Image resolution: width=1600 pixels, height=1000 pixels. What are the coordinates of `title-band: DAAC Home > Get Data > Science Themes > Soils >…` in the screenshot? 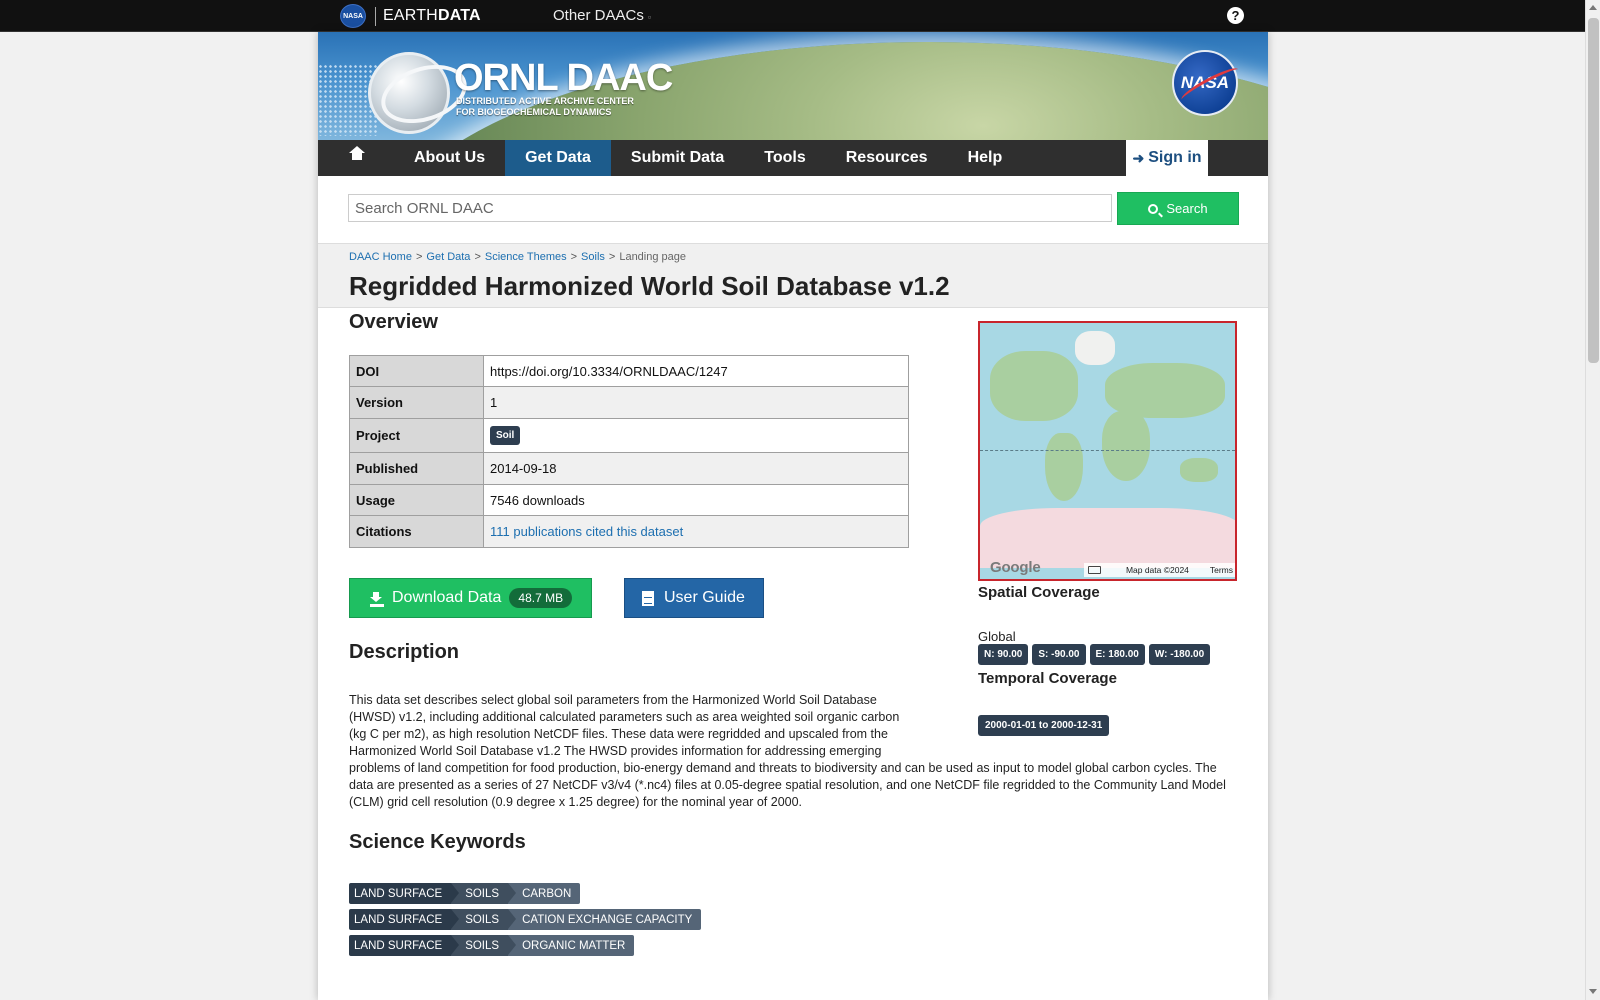 It's located at (793, 276).